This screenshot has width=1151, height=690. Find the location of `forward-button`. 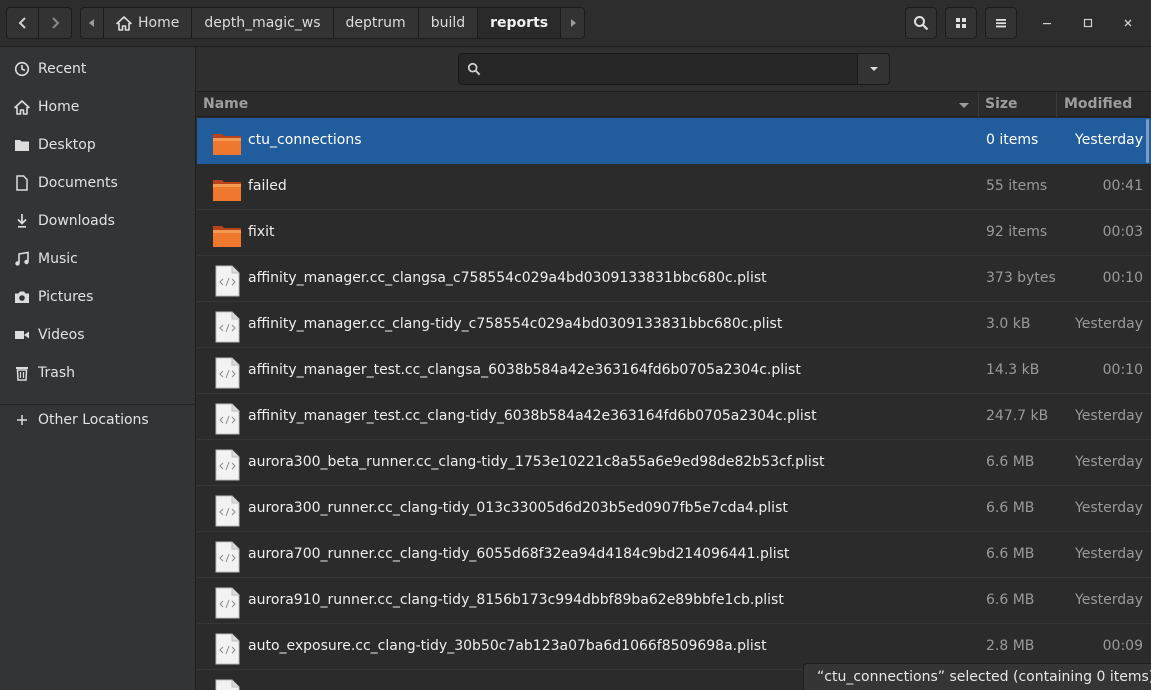

forward-button is located at coordinates (55, 23).